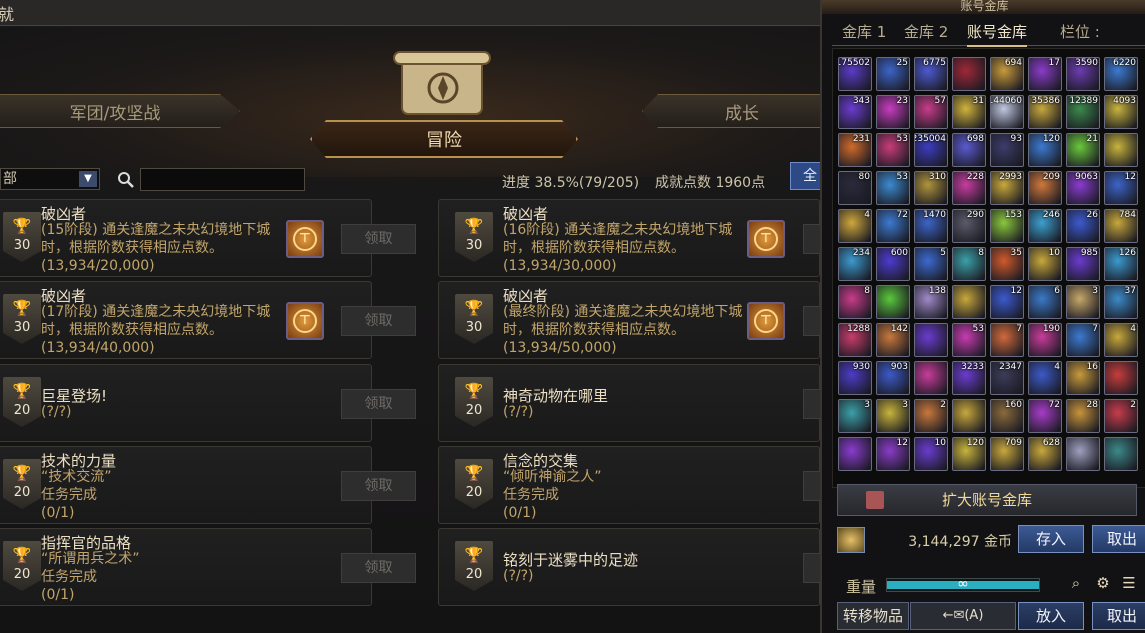 The width and height of the screenshot is (1145, 633). Describe the element at coordinates (1007, 378) in the screenshot. I see `vault-item-slot: 2347` at that location.